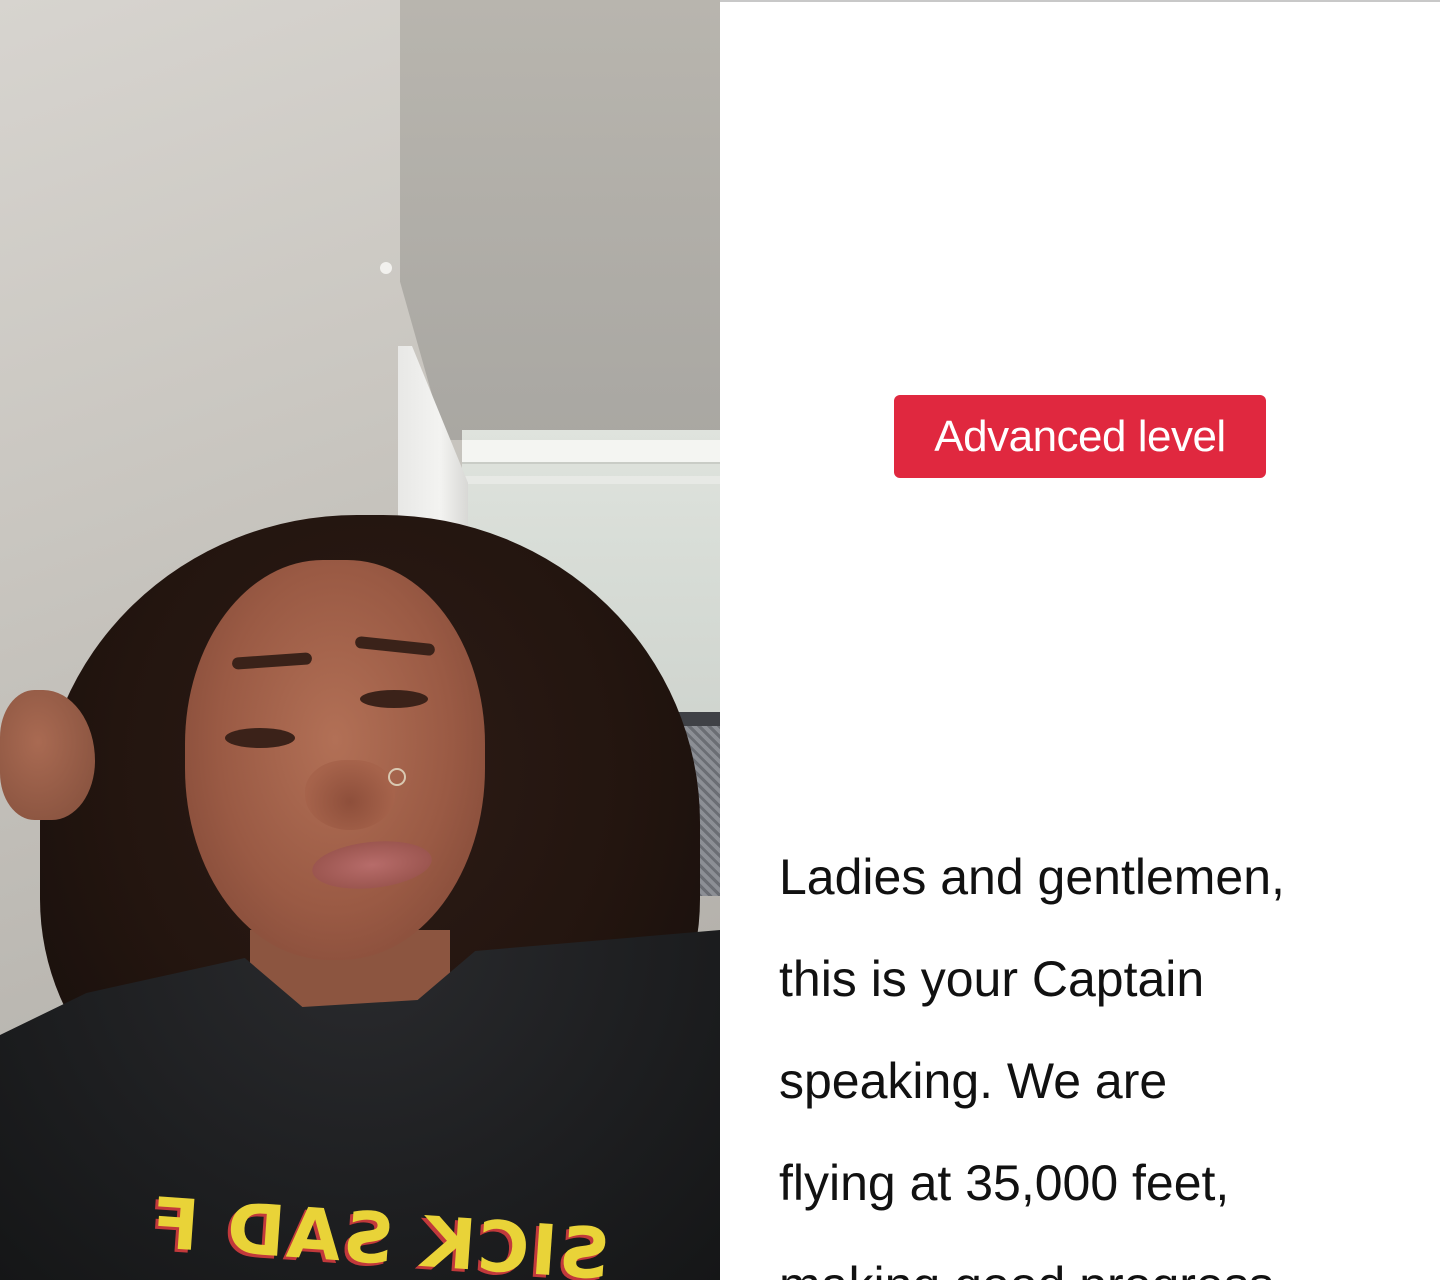 The height and width of the screenshot is (1280, 1440). I want to click on person-eye-right, so click(394, 699).